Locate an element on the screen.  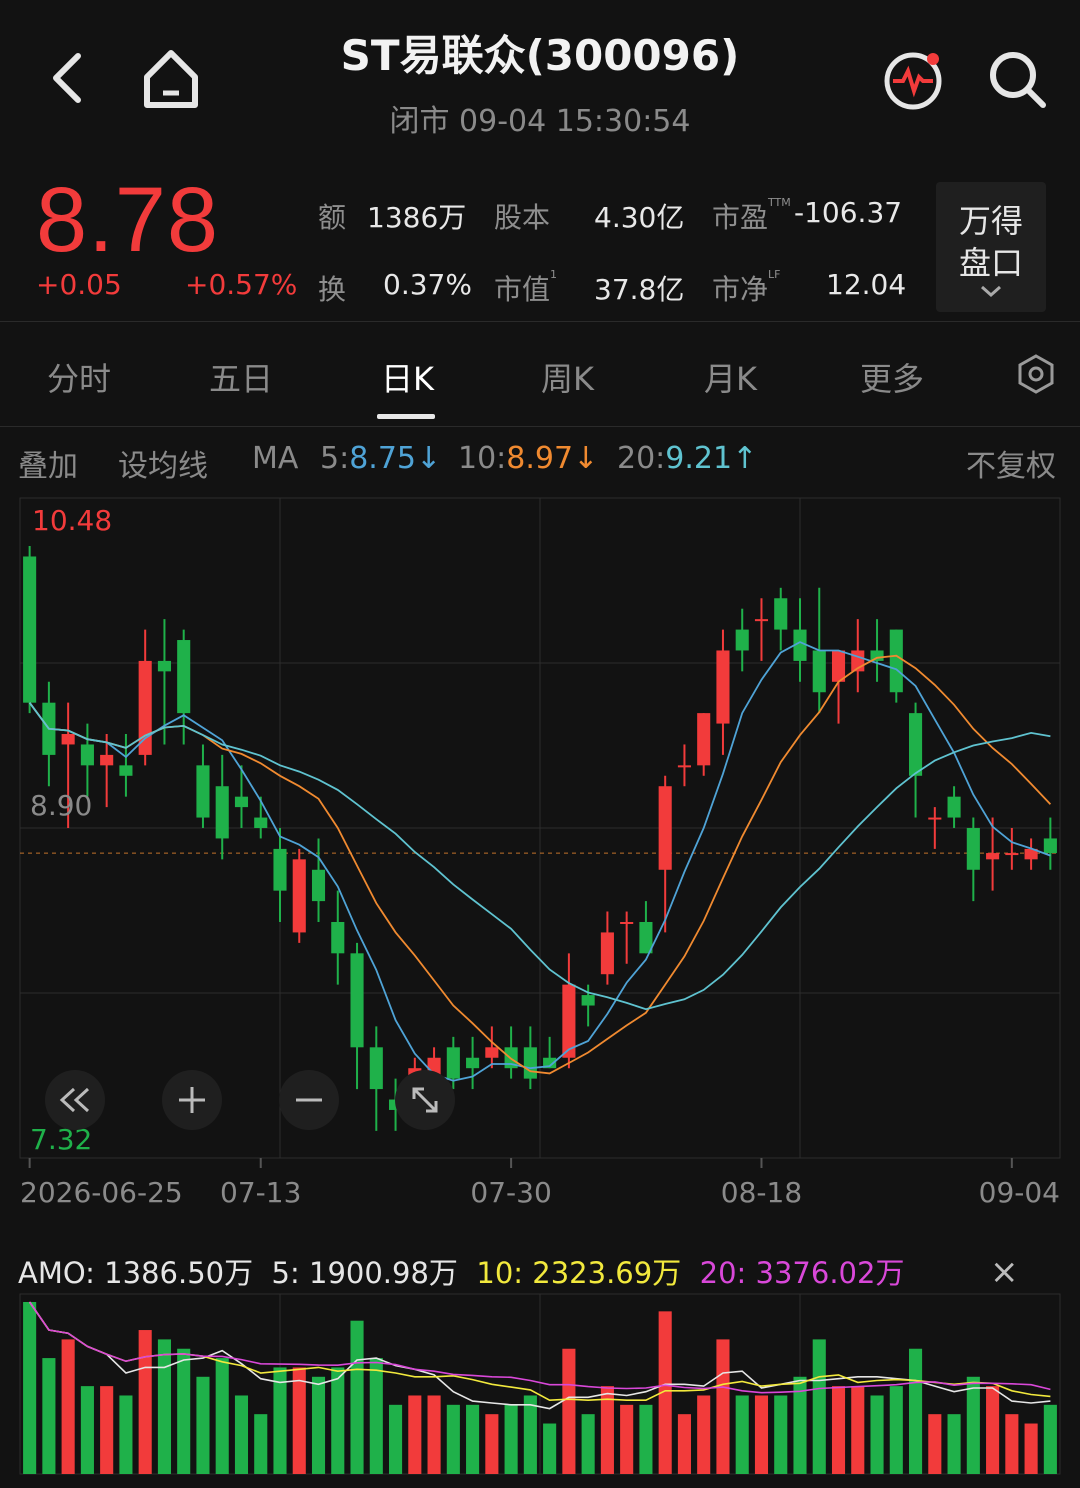
adjust-toggle: 不复权 is located at coordinates (1011, 463).